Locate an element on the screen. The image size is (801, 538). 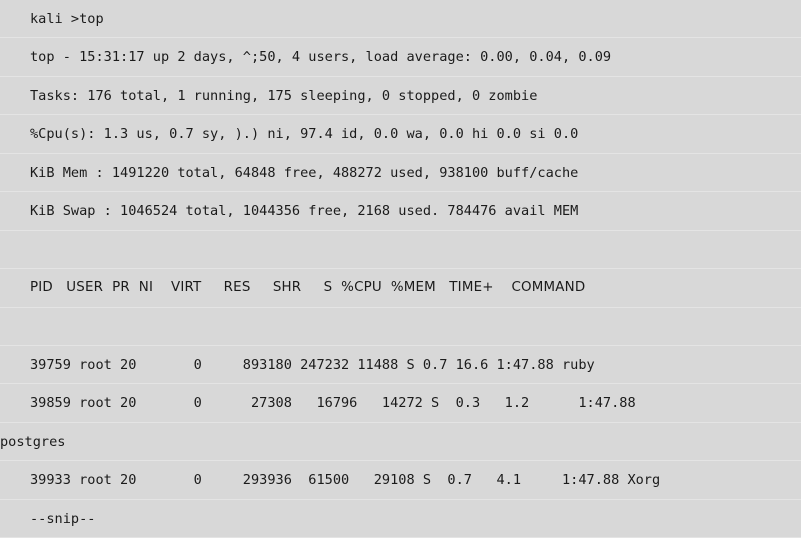
process-row-postgres-wrap: postgres is located at coordinates (400, 442).